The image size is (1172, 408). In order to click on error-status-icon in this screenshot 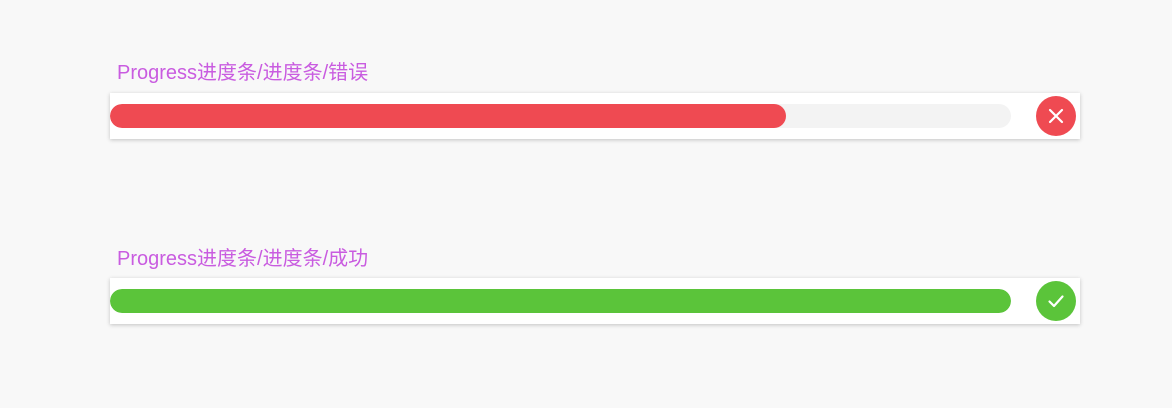, I will do `click(1056, 116)`.